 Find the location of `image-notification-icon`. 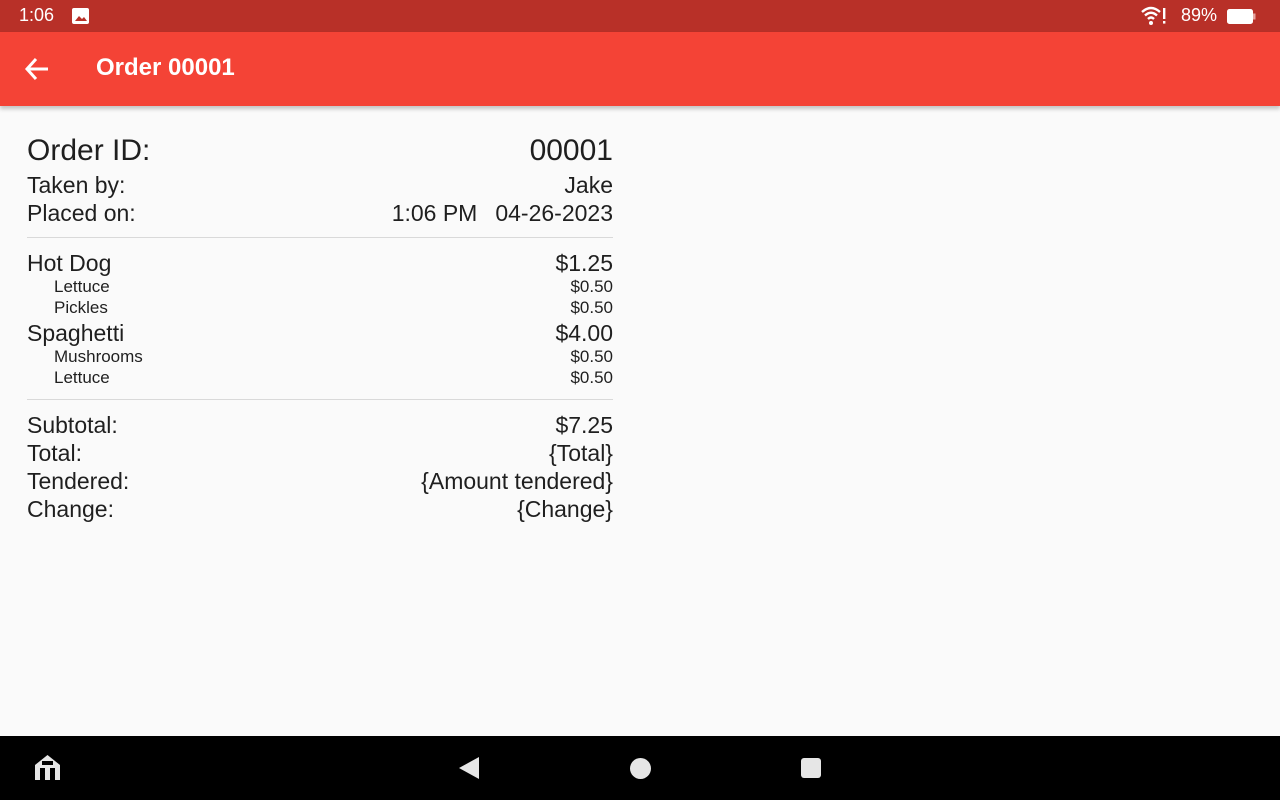

image-notification-icon is located at coordinates (80, 16).